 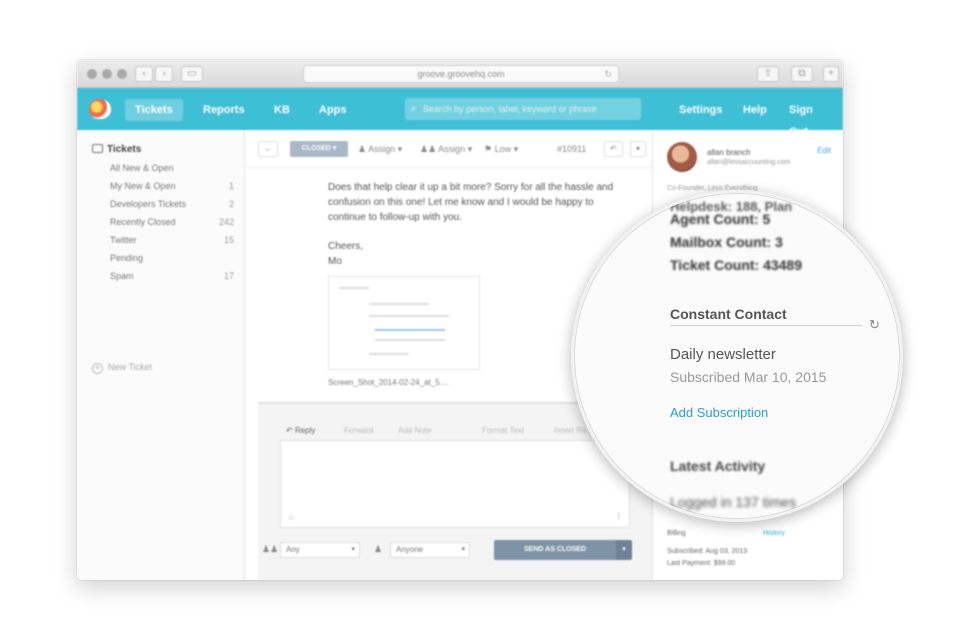 What do you see at coordinates (100, 109) in the screenshot?
I see `groove-logo-icon` at bounding box center [100, 109].